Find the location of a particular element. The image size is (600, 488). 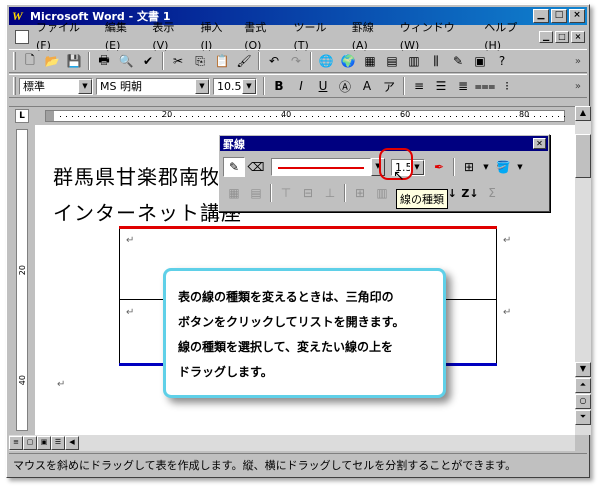

spelling-icon: ✔ is located at coordinates (148, 61).